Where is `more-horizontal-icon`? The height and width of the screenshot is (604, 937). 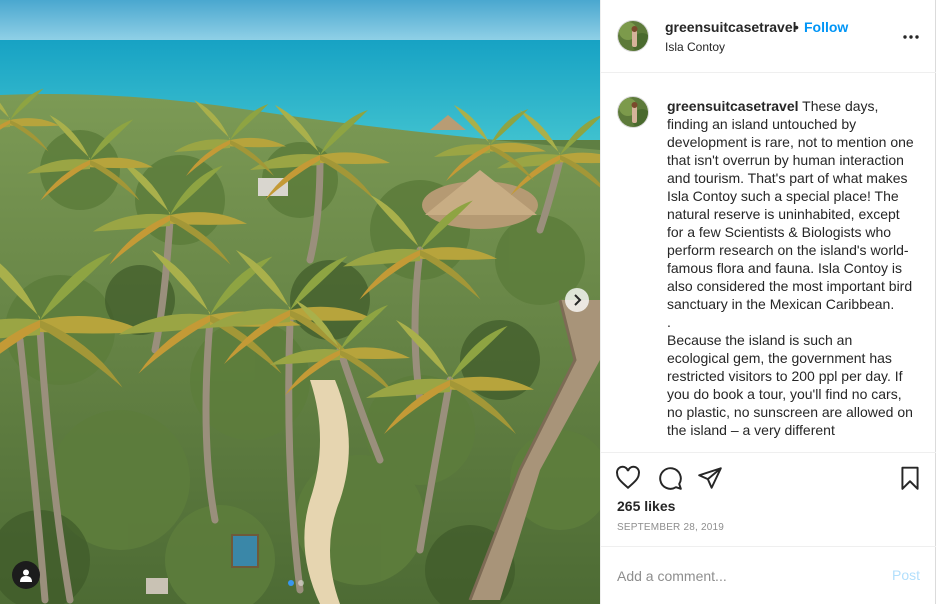 more-horizontal-icon is located at coordinates (911, 37).